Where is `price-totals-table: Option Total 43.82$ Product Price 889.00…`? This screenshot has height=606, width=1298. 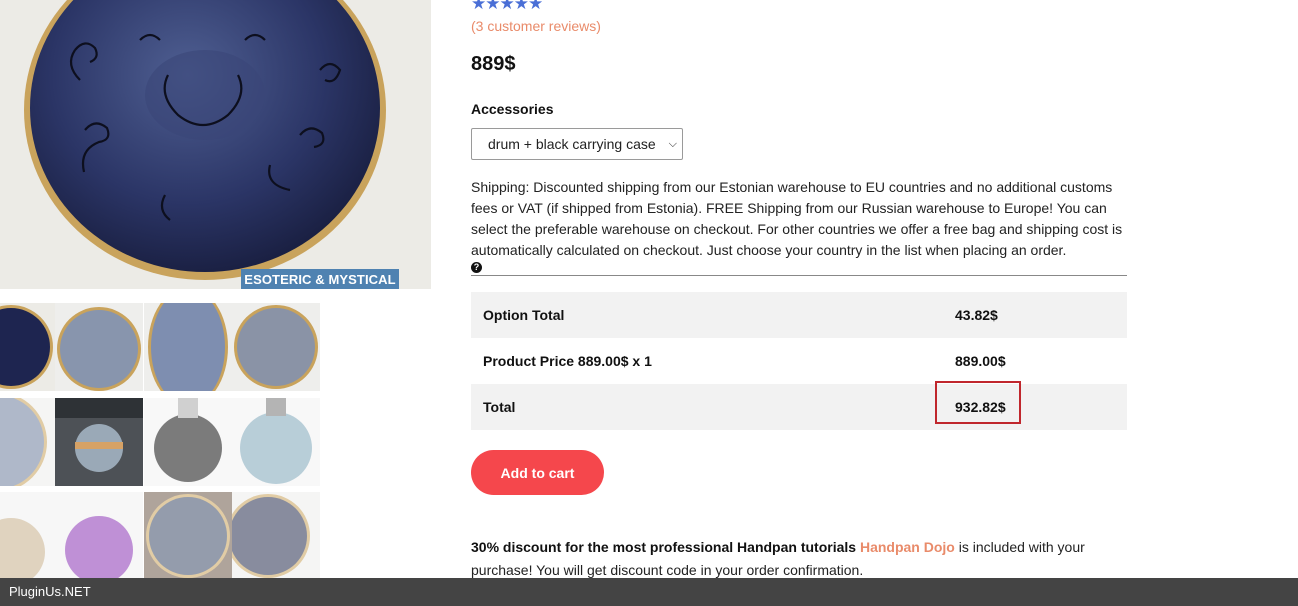
price-totals-table: Option Total 43.82$ Product Price 889.00… is located at coordinates (799, 361).